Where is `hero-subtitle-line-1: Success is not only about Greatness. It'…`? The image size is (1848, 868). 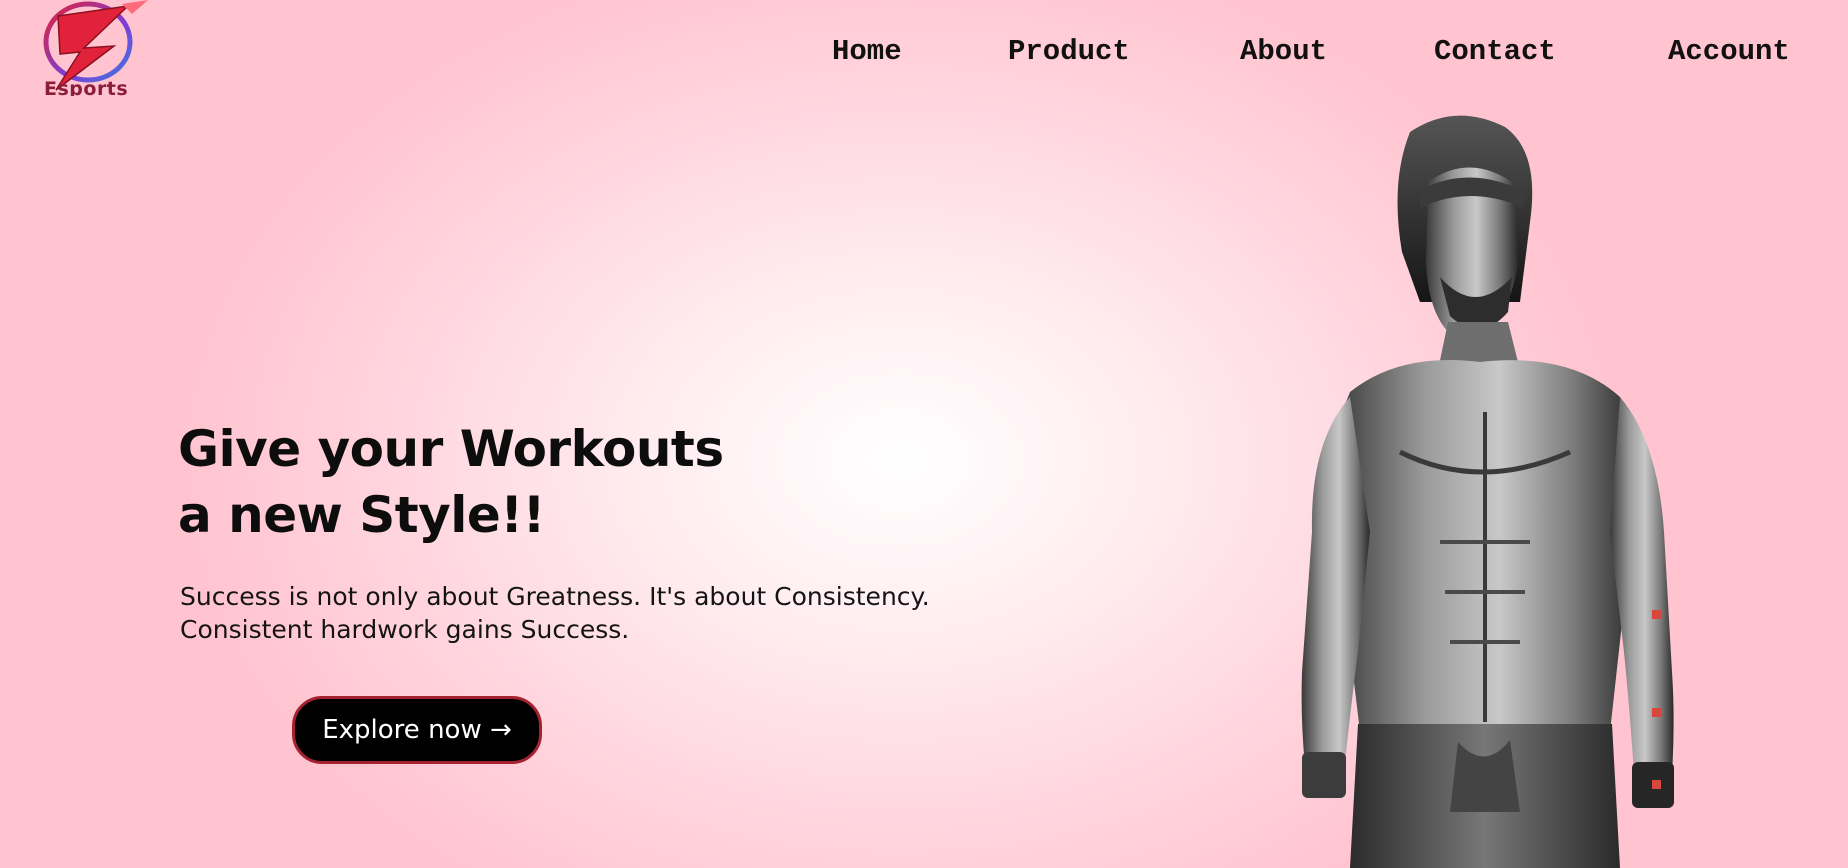
hero-subtitle-line-1: Success is not only about Greatness. It'… is located at coordinates (555, 596).